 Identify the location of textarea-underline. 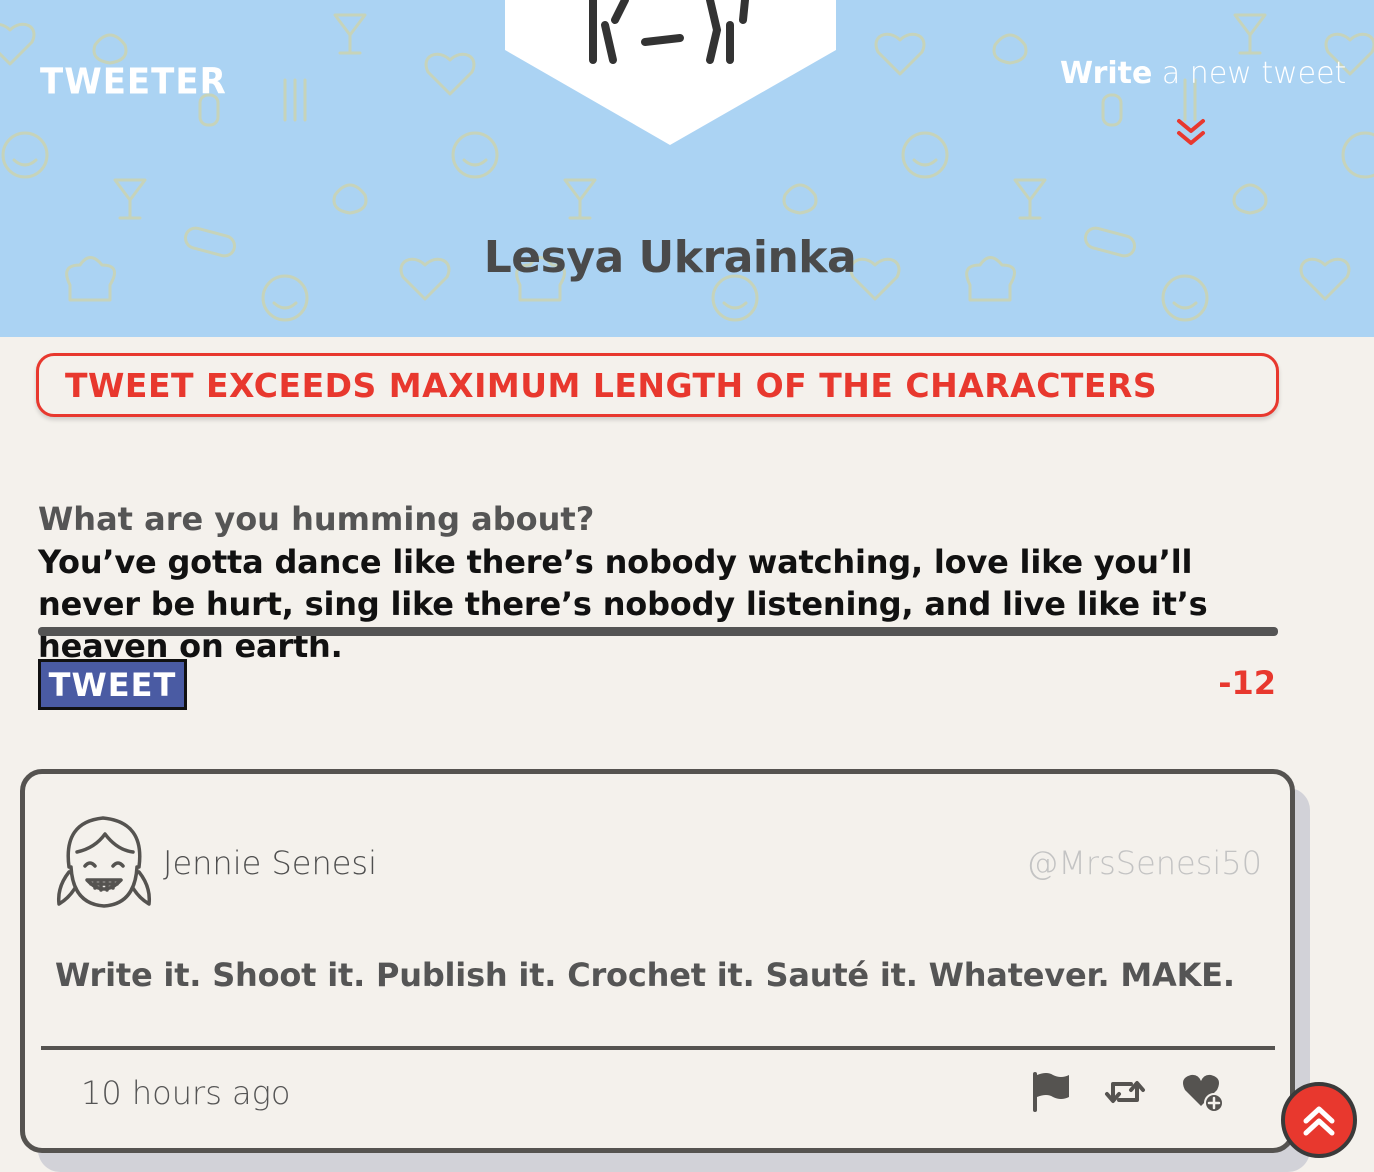
(658, 631).